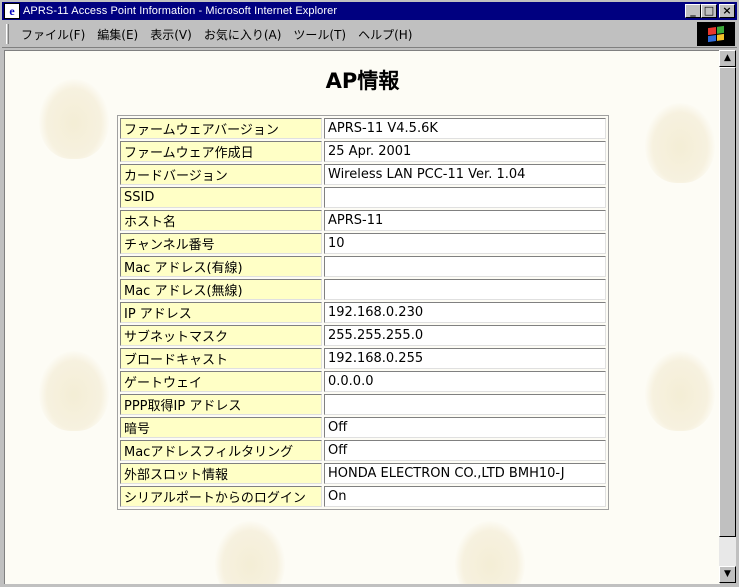 This screenshot has width=739, height=587. I want to click on table-row: ゲートウェイ 0.0.0.0, so click(363, 381).